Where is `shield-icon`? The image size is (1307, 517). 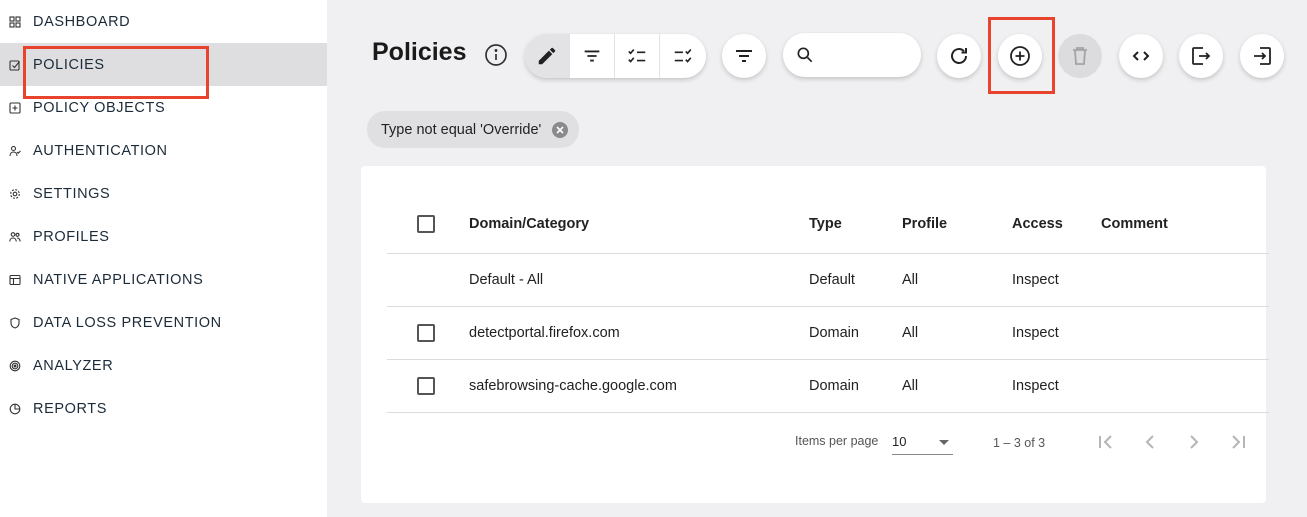
shield-icon is located at coordinates (15, 322).